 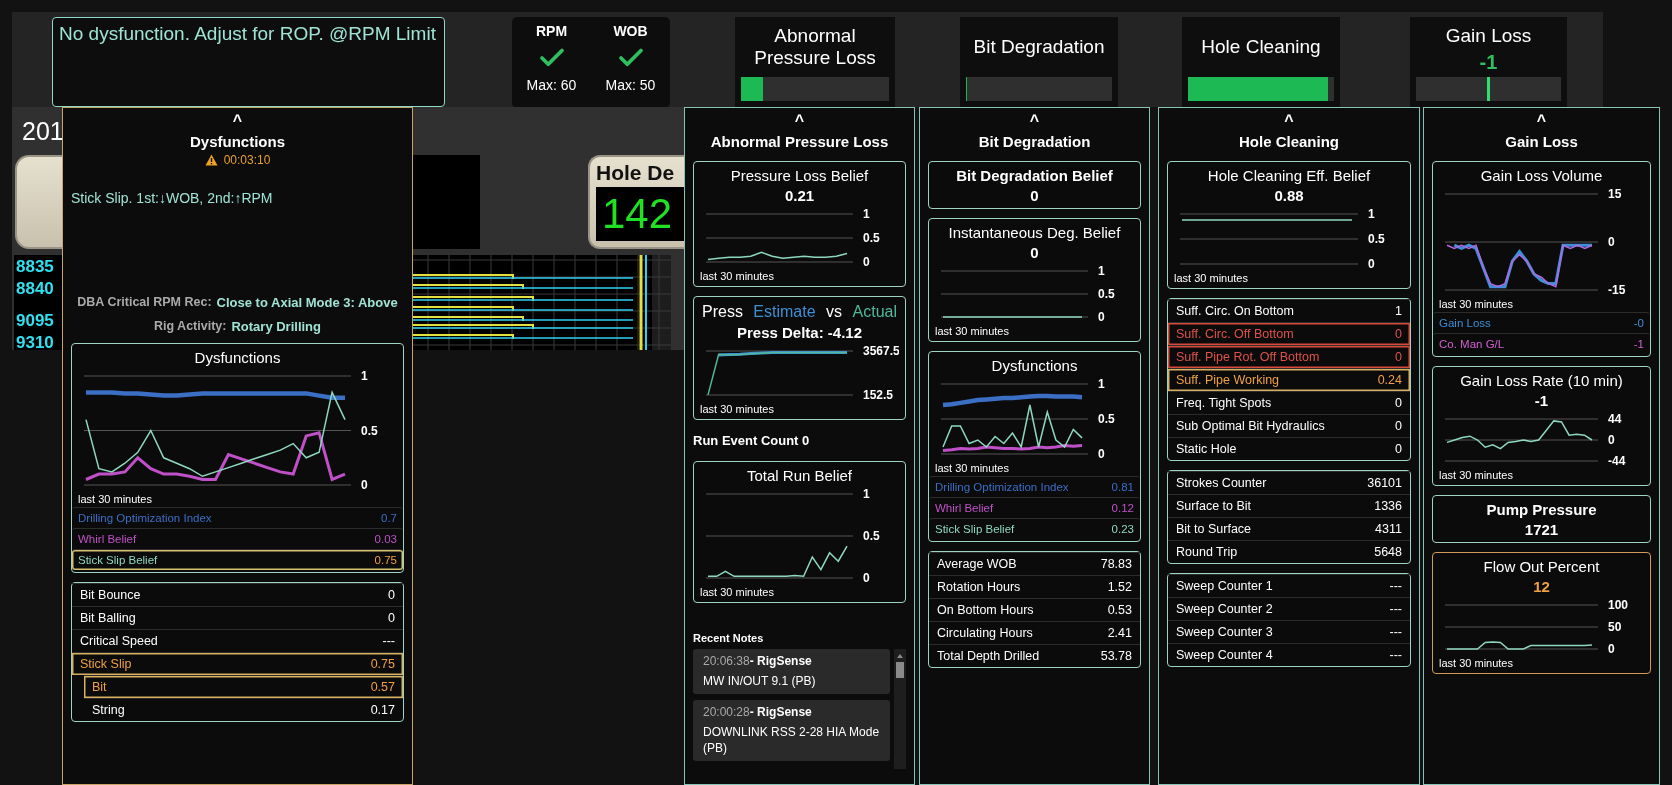 I want to click on advisory-message: No dysfunction. Adjust for ROP. @RPM Limit, so click(x=248, y=62).